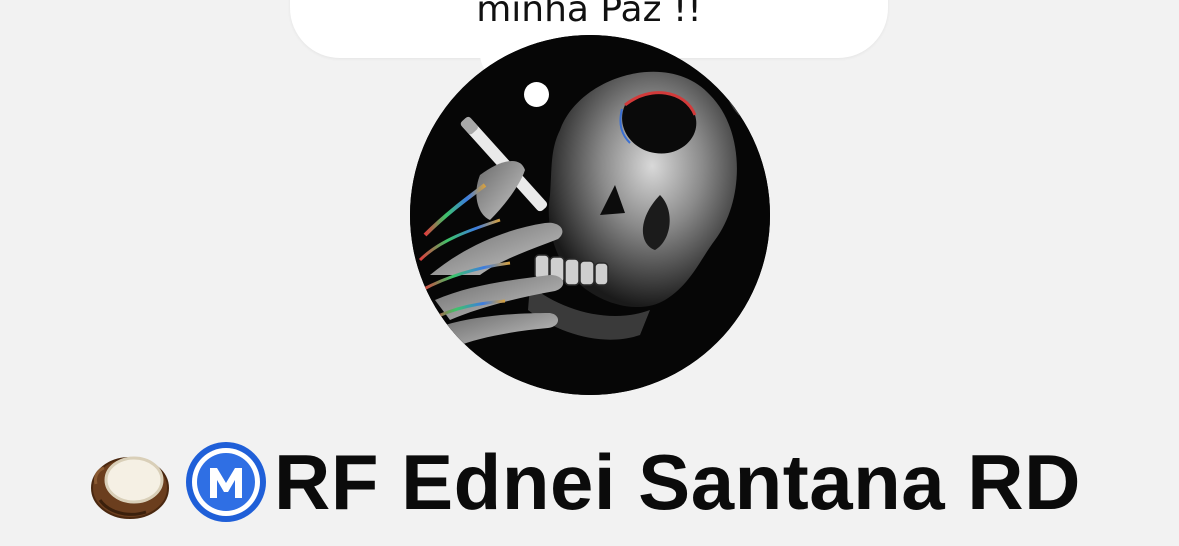  Describe the element at coordinates (226, 482) in the screenshot. I see `m-badge-icon` at that location.